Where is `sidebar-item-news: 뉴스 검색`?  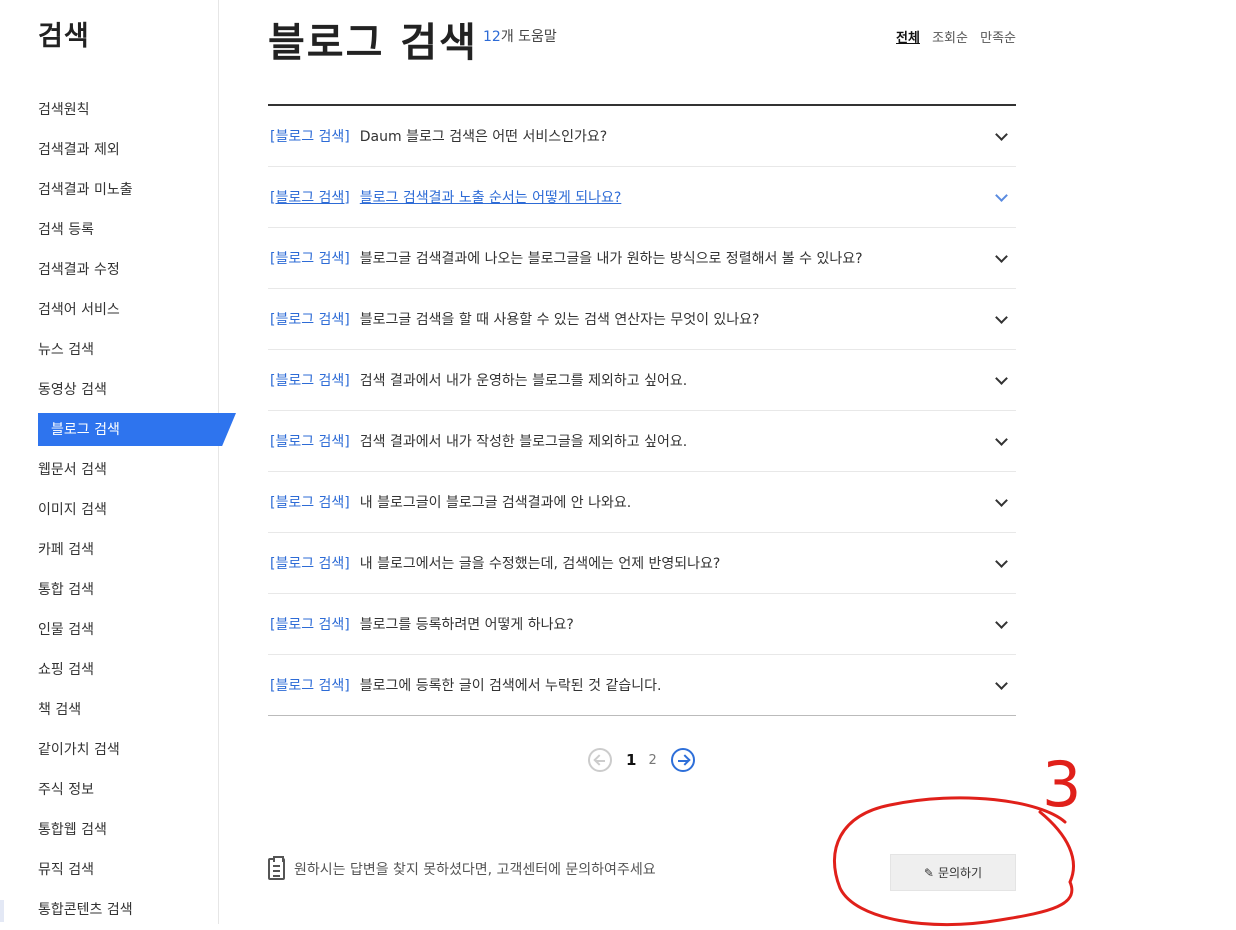 sidebar-item-news: 뉴스 검색 is located at coordinates (120, 350).